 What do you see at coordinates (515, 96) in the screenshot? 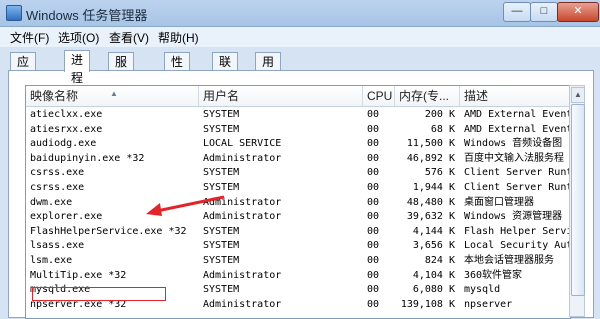
I see `header-description: 描述` at bounding box center [515, 96].